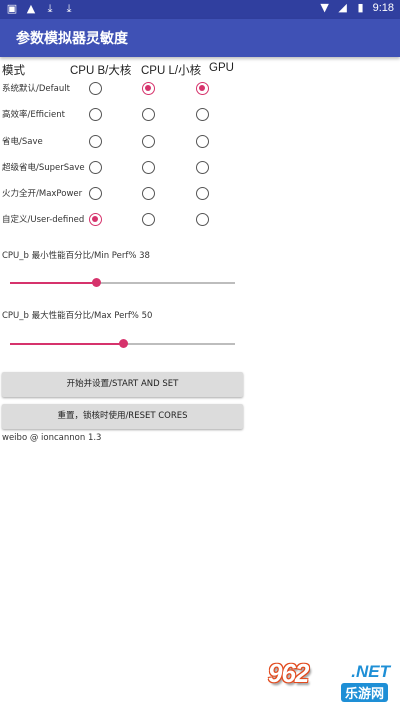 The width and height of the screenshot is (400, 710). I want to click on watermark-logo: 962, so click(288, 673).